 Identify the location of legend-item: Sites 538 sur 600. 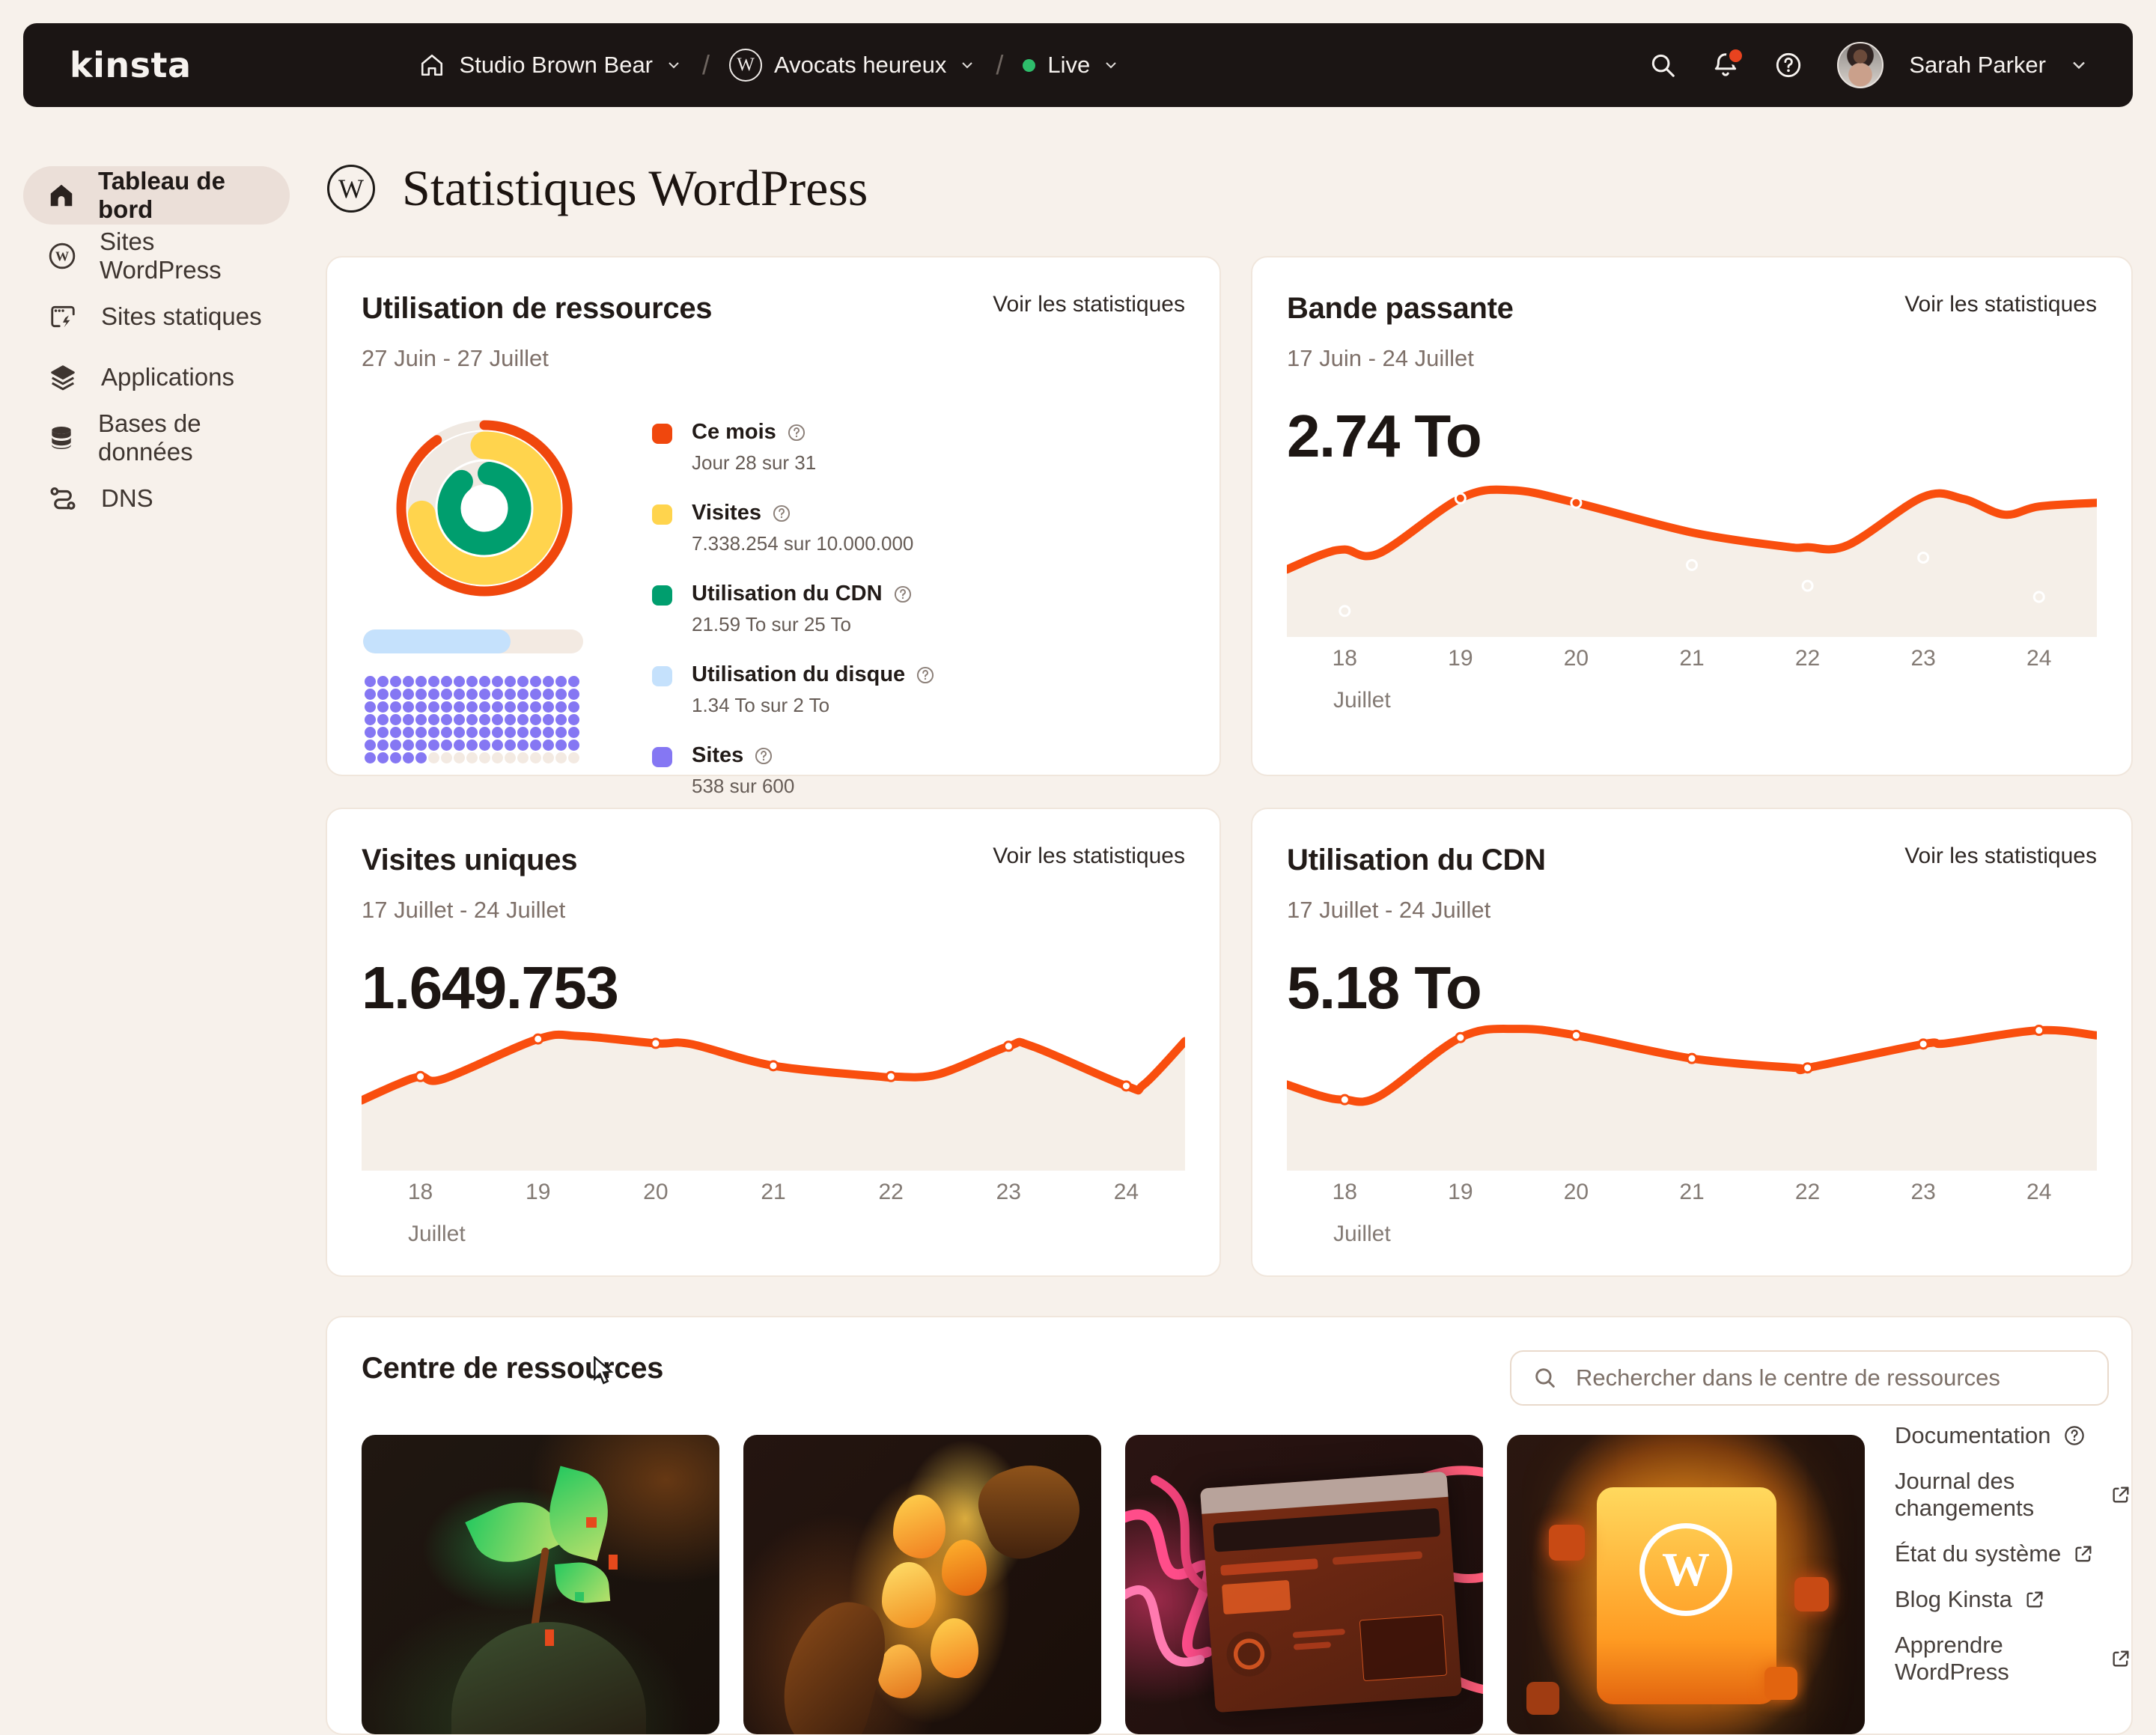
(918, 770).